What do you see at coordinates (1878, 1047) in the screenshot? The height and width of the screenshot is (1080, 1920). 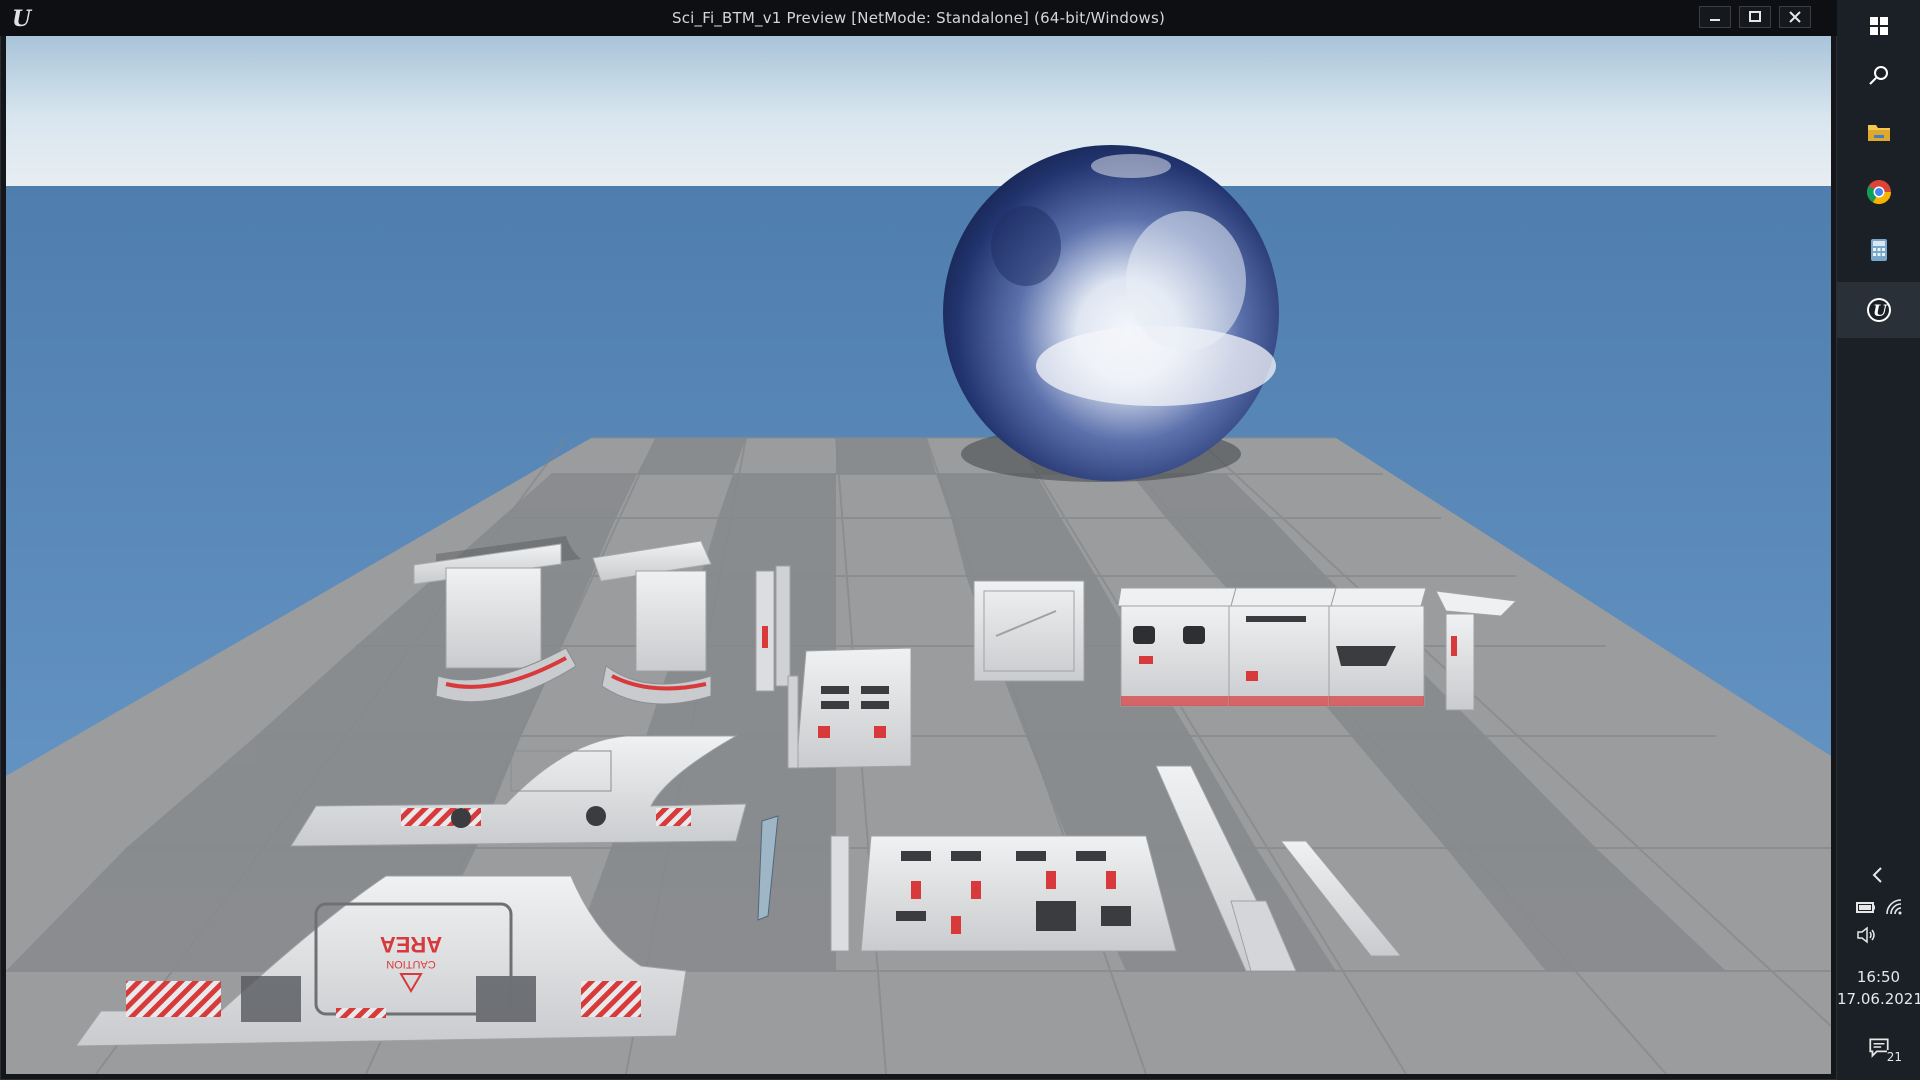 I see `action-center-button: 21` at bounding box center [1878, 1047].